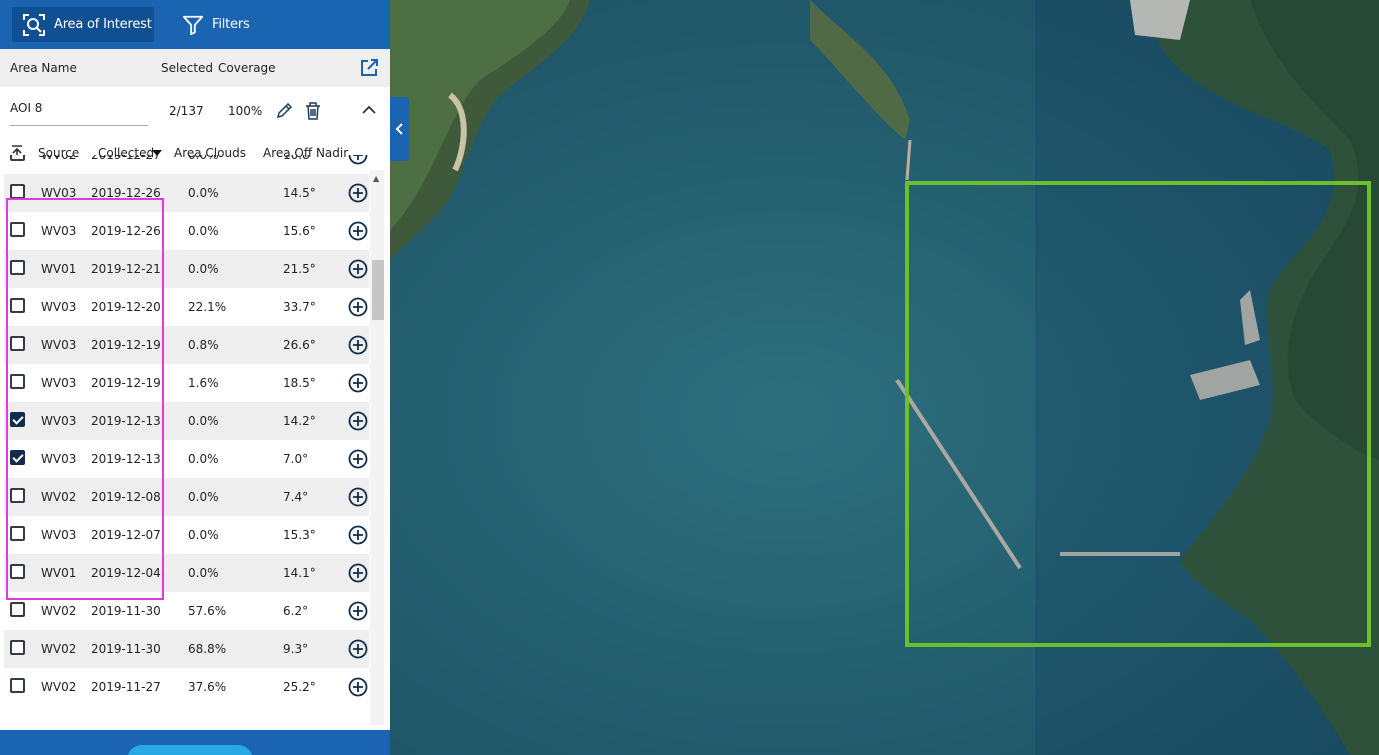 The height and width of the screenshot is (755, 1379). What do you see at coordinates (186, 307) in the screenshot?
I see `table-row: WV03 2019-12-20 22.1% 33.7°` at bounding box center [186, 307].